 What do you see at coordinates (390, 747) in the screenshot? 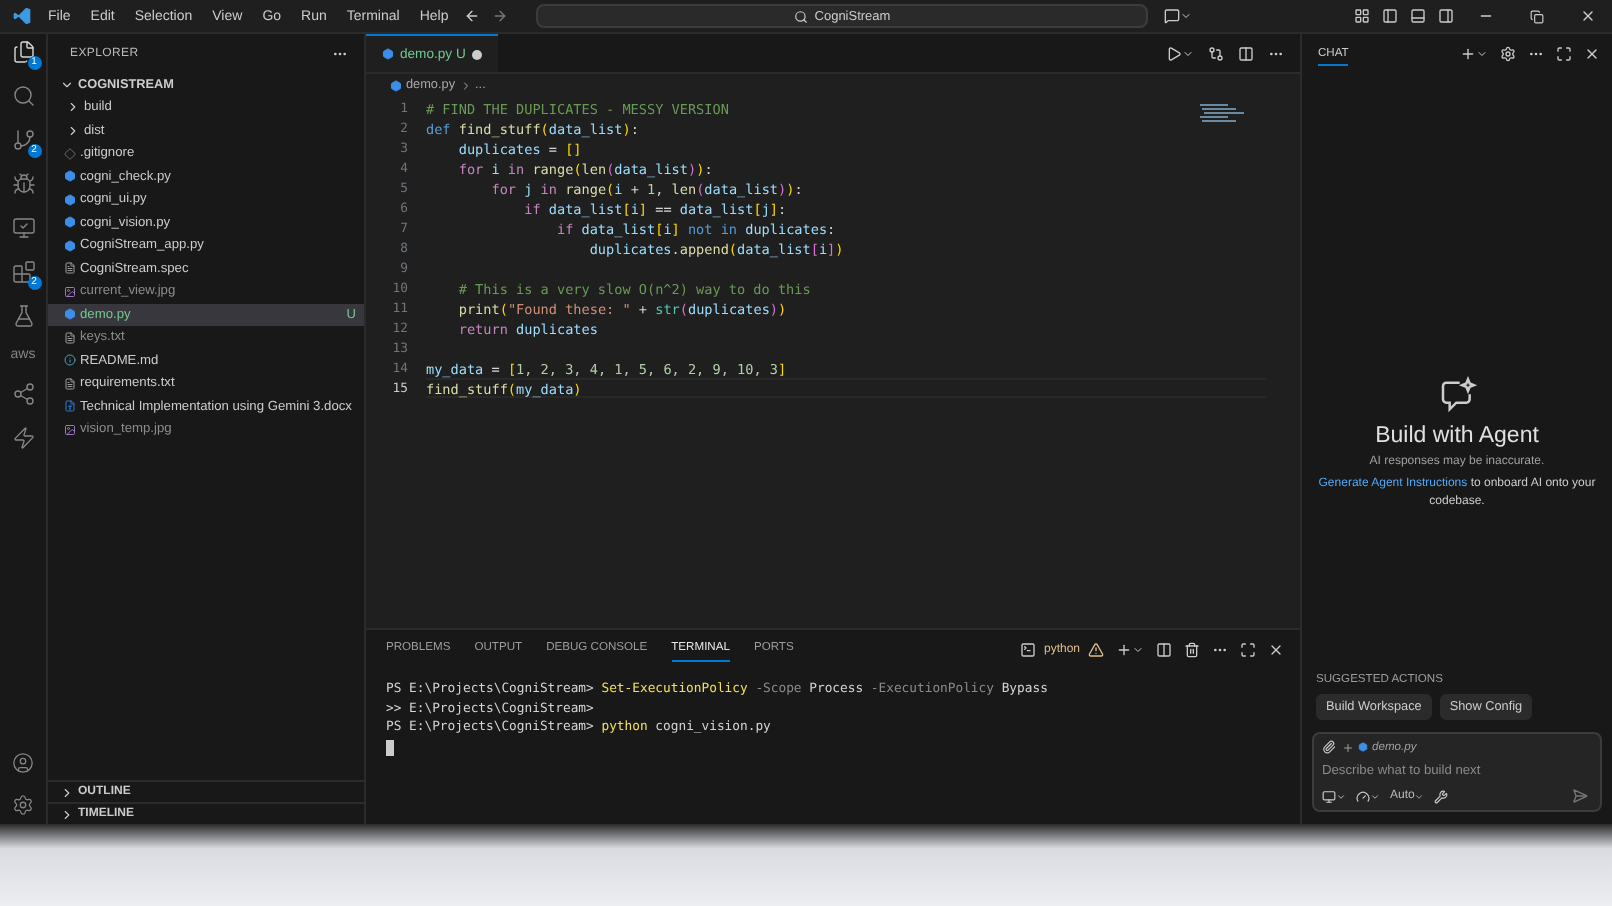
I see `terminal-cursor` at bounding box center [390, 747].